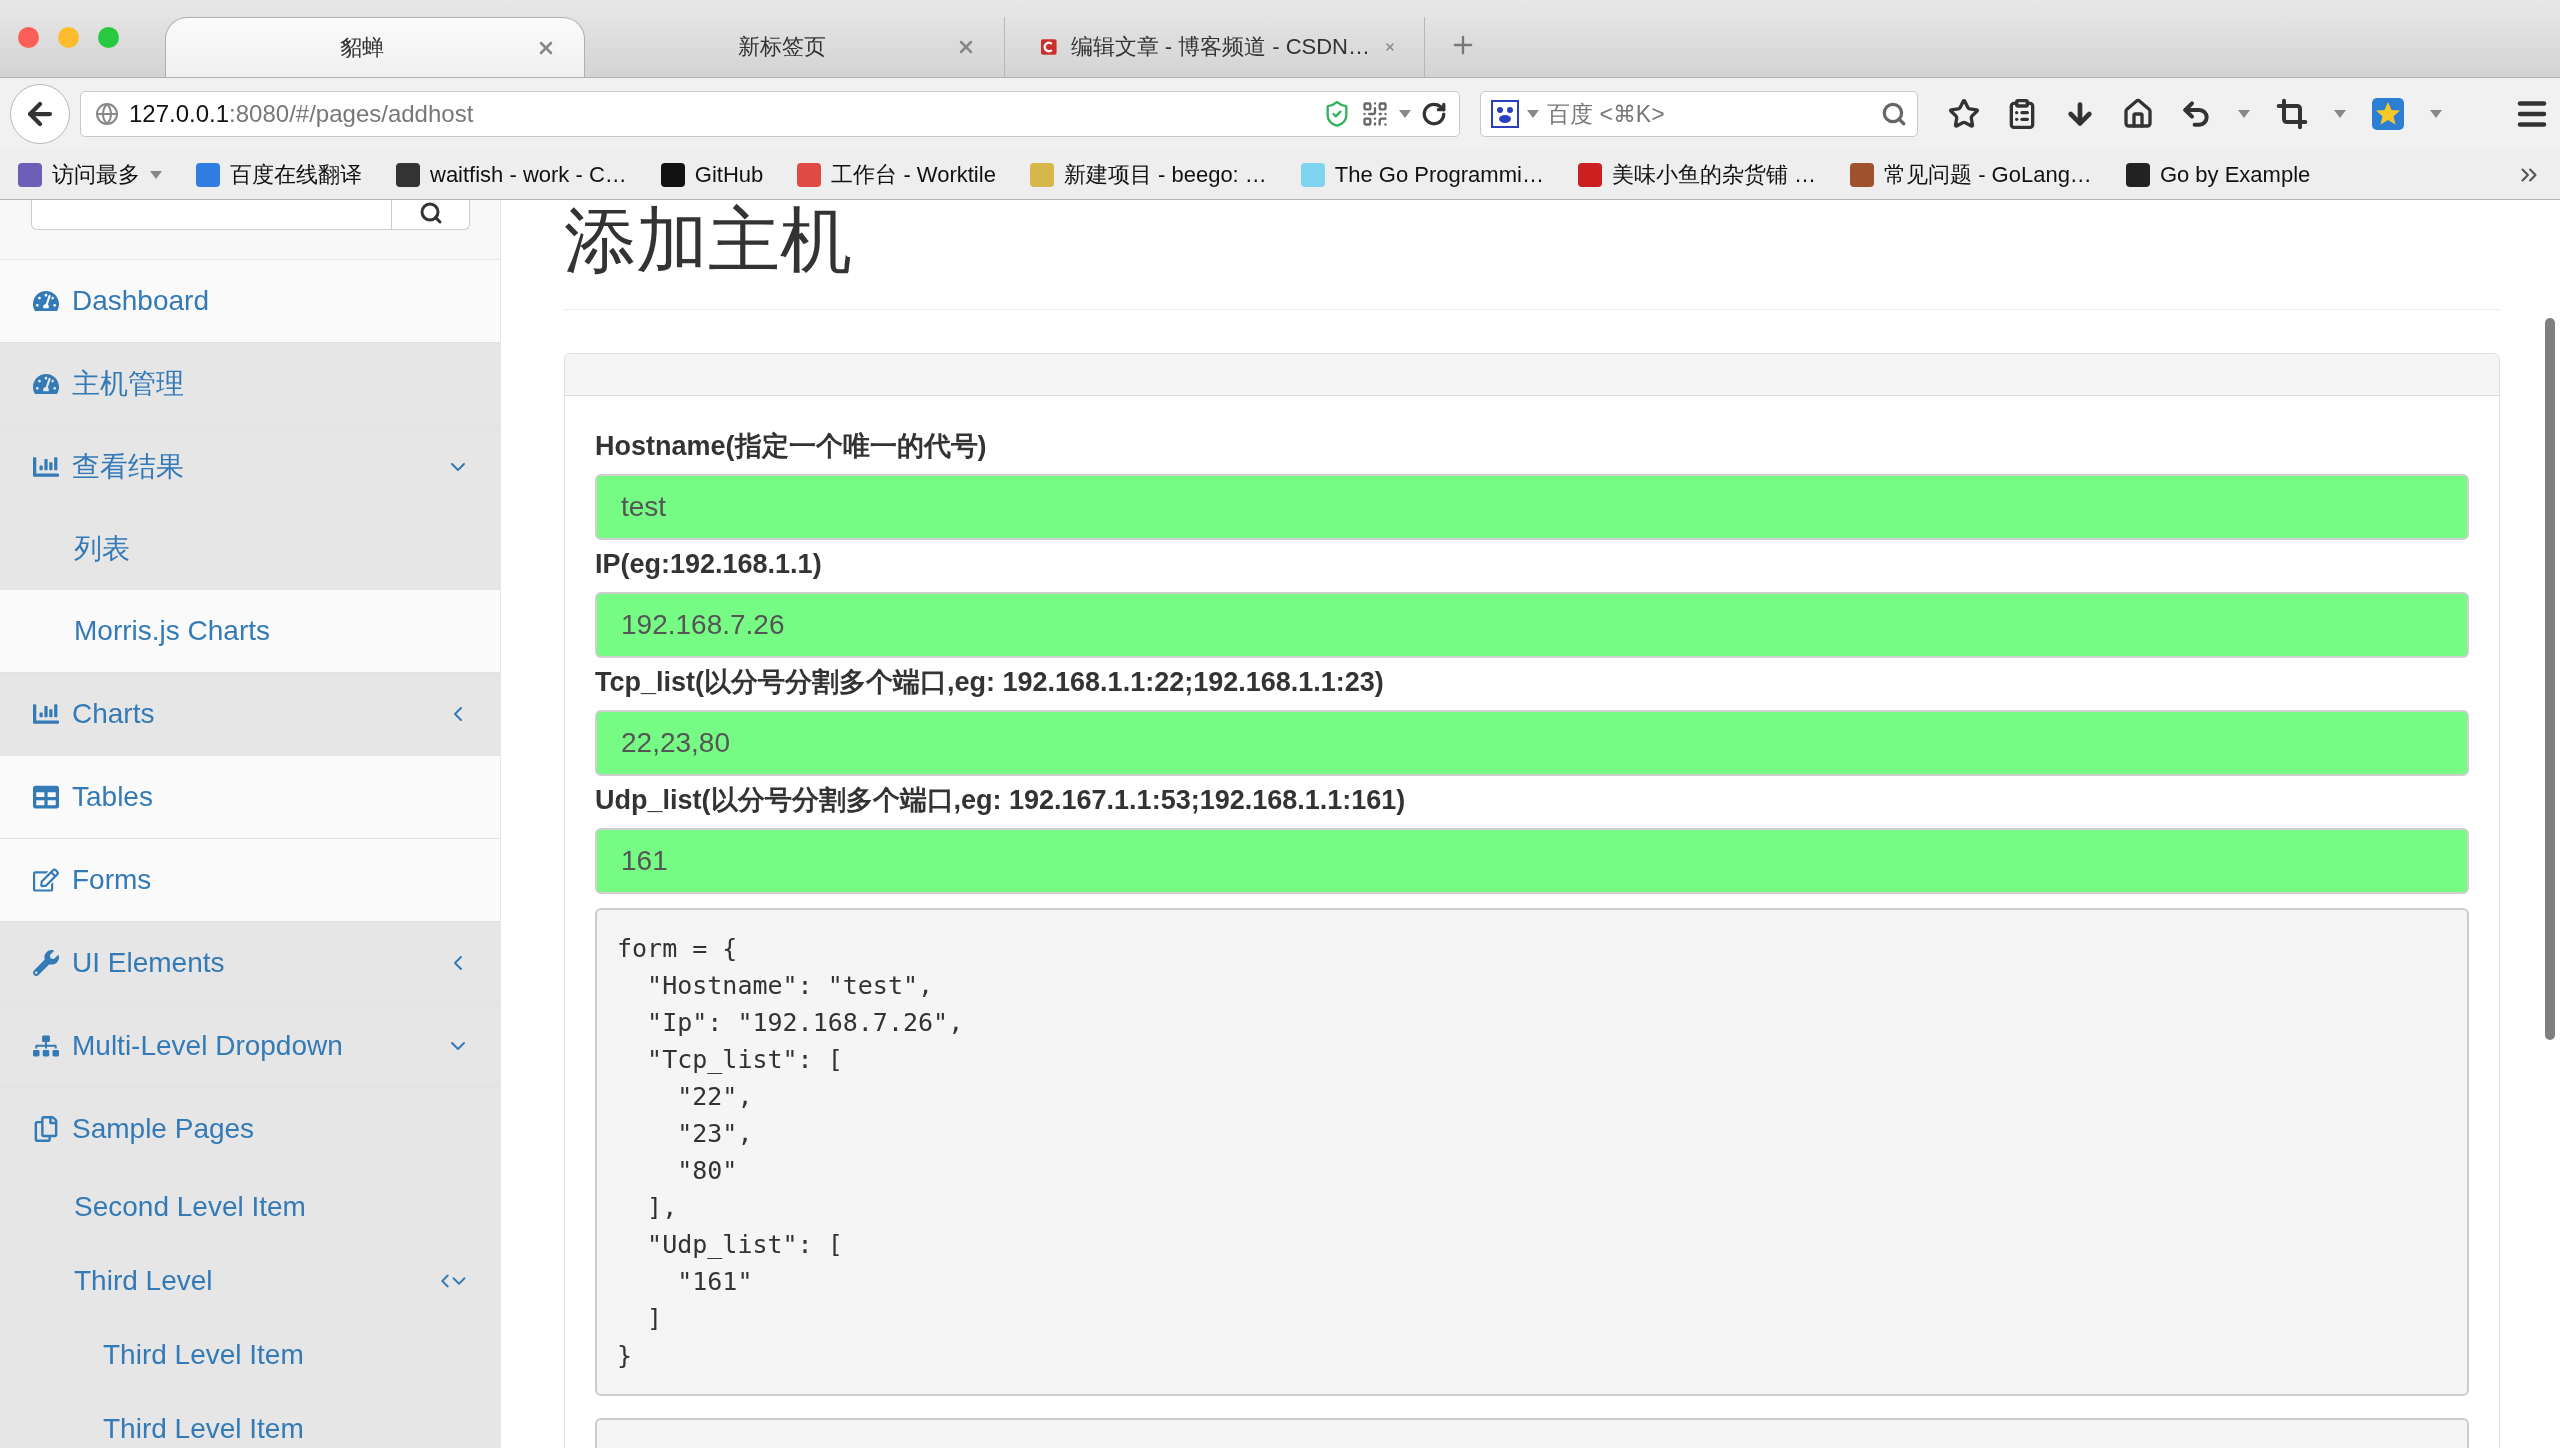  What do you see at coordinates (46, 880) in the screenshot?
I see `edit-icon` at bounding box center [46, 880].